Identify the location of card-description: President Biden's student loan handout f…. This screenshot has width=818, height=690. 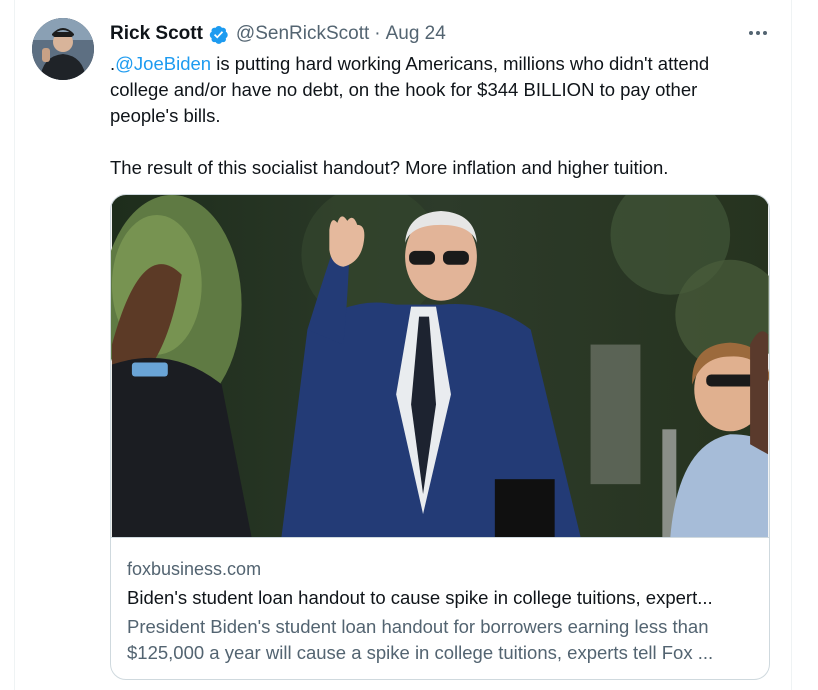
(442, 640).